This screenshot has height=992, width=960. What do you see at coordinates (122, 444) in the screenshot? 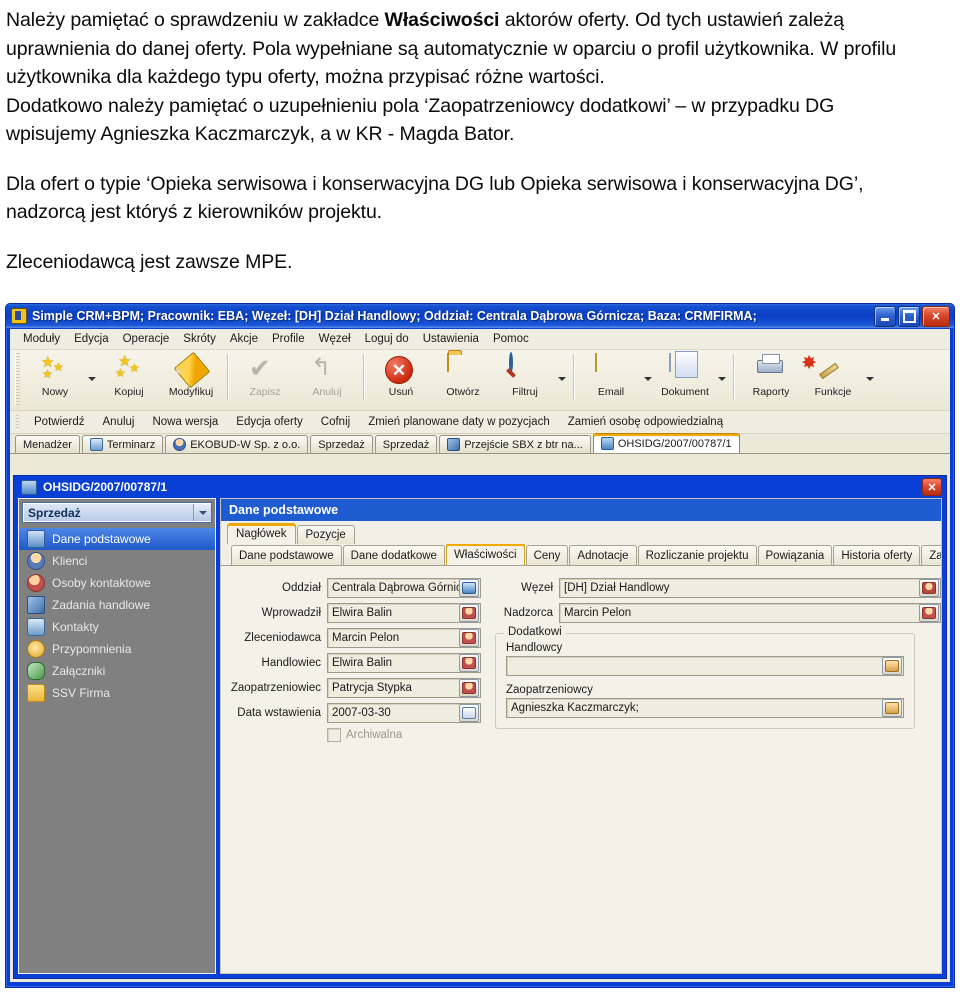
I see `doc-tab-calendar: Terminarz` at bounding box center [122, 444].